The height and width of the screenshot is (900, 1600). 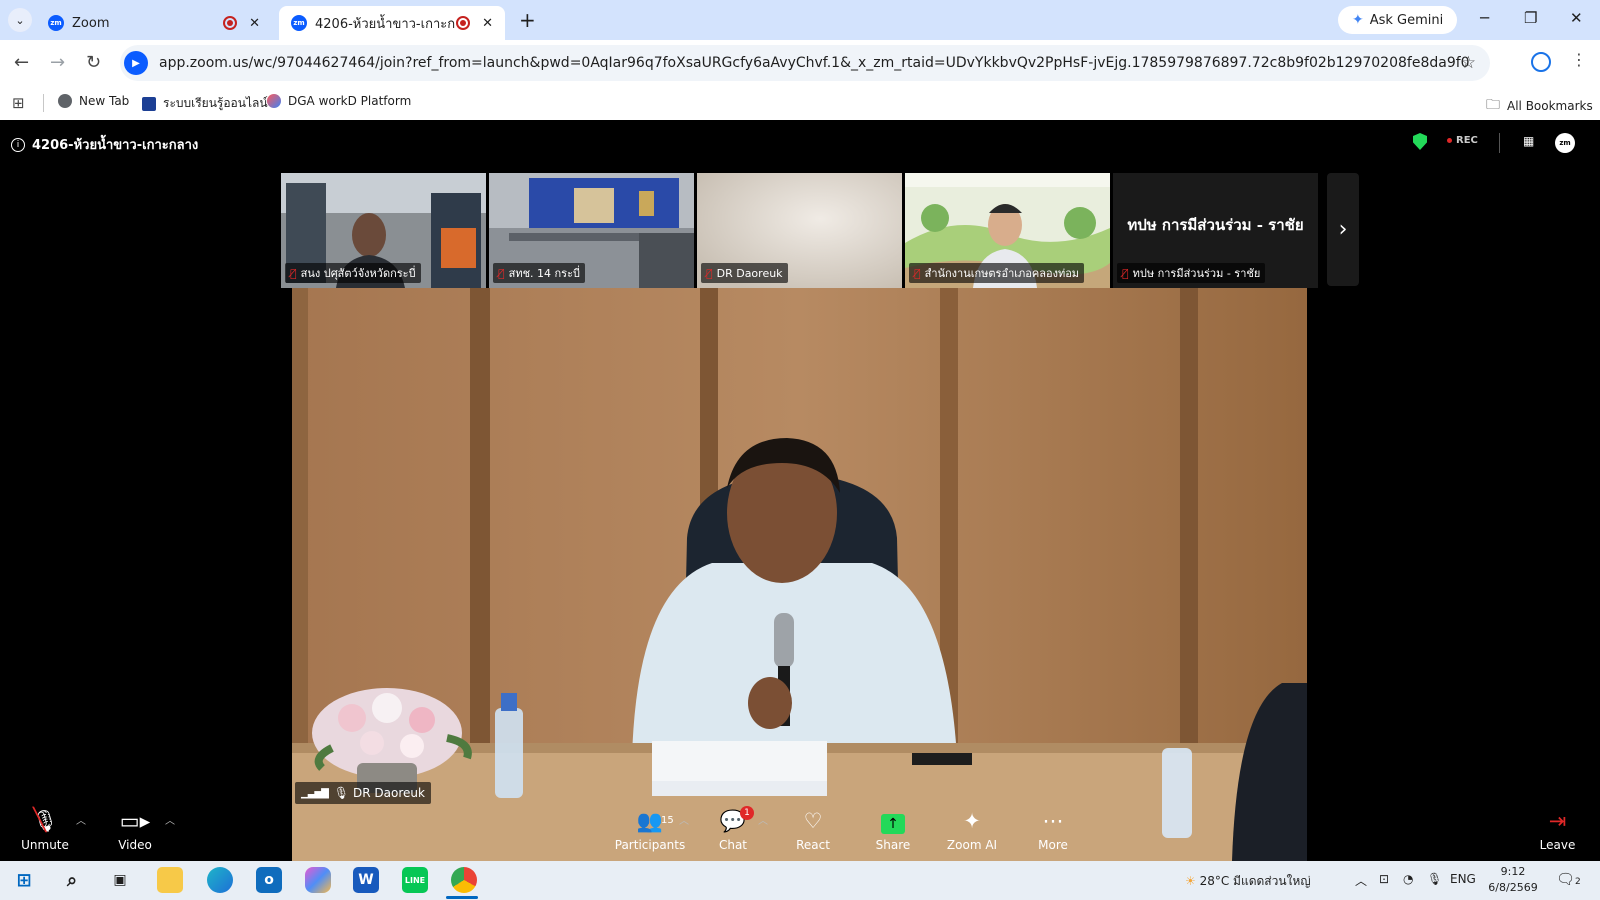 What do you see at coordinates (1434, 879) in the screenshot?
I see `microphone-icon: 🎙` at bounding box center [1434, 879].